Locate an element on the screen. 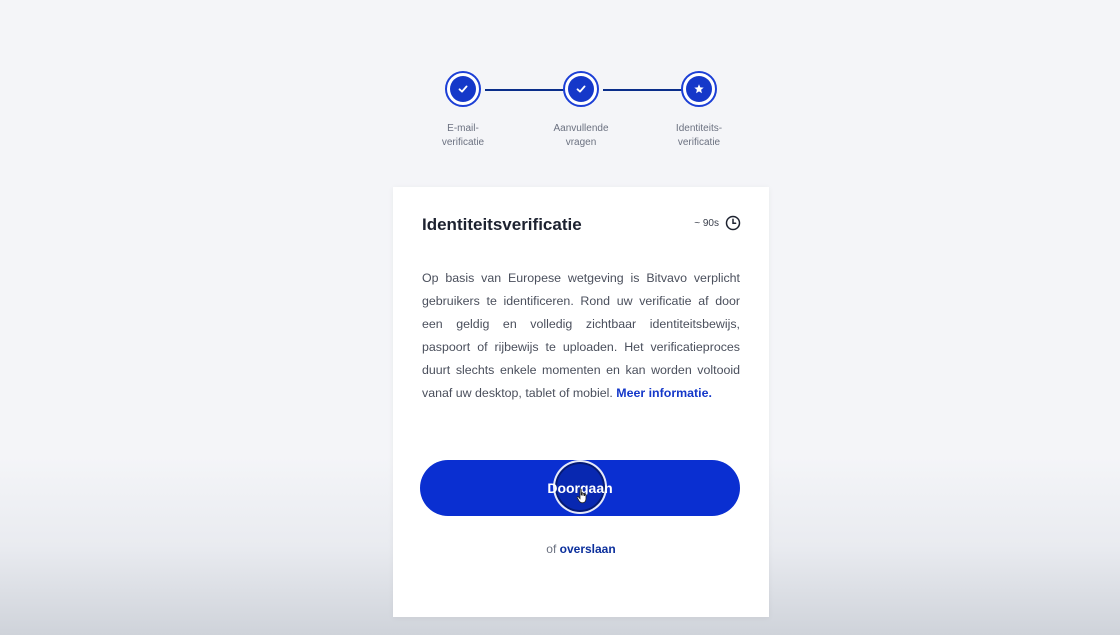 The height and width of the screenshot is (635, 1120). step-email-verification is located at coordinates (463, 89).